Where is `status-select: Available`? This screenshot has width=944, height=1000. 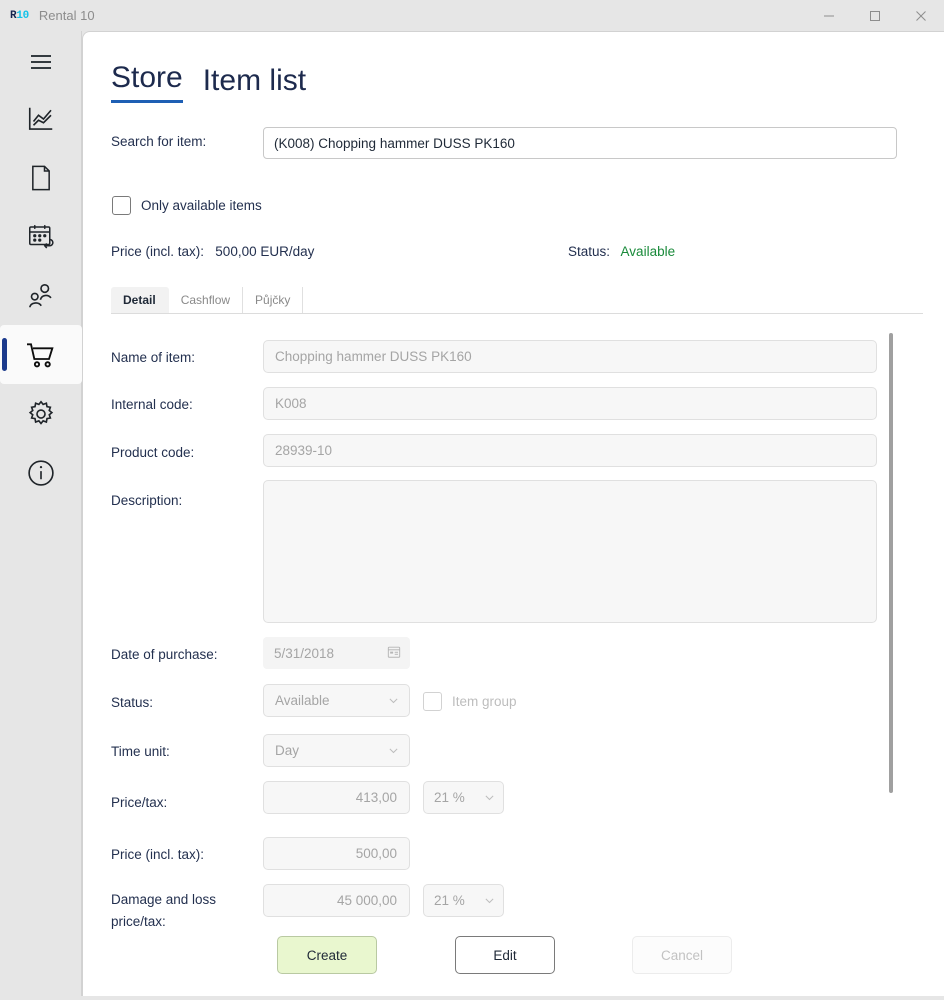 status-select: Available is located at coordinates (336, 700).